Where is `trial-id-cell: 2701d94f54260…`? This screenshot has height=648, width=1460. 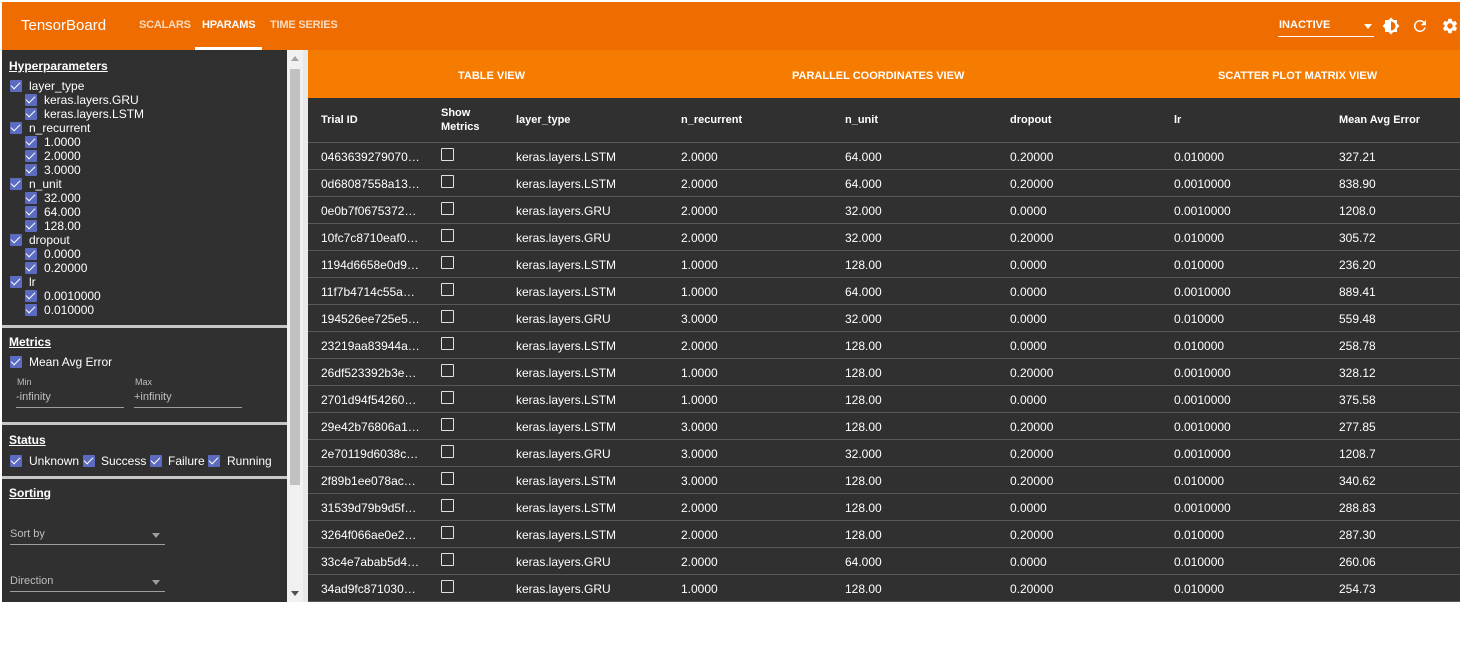 trial-id-cell: 2701d94f54260… is located at coordinates (368, 400).